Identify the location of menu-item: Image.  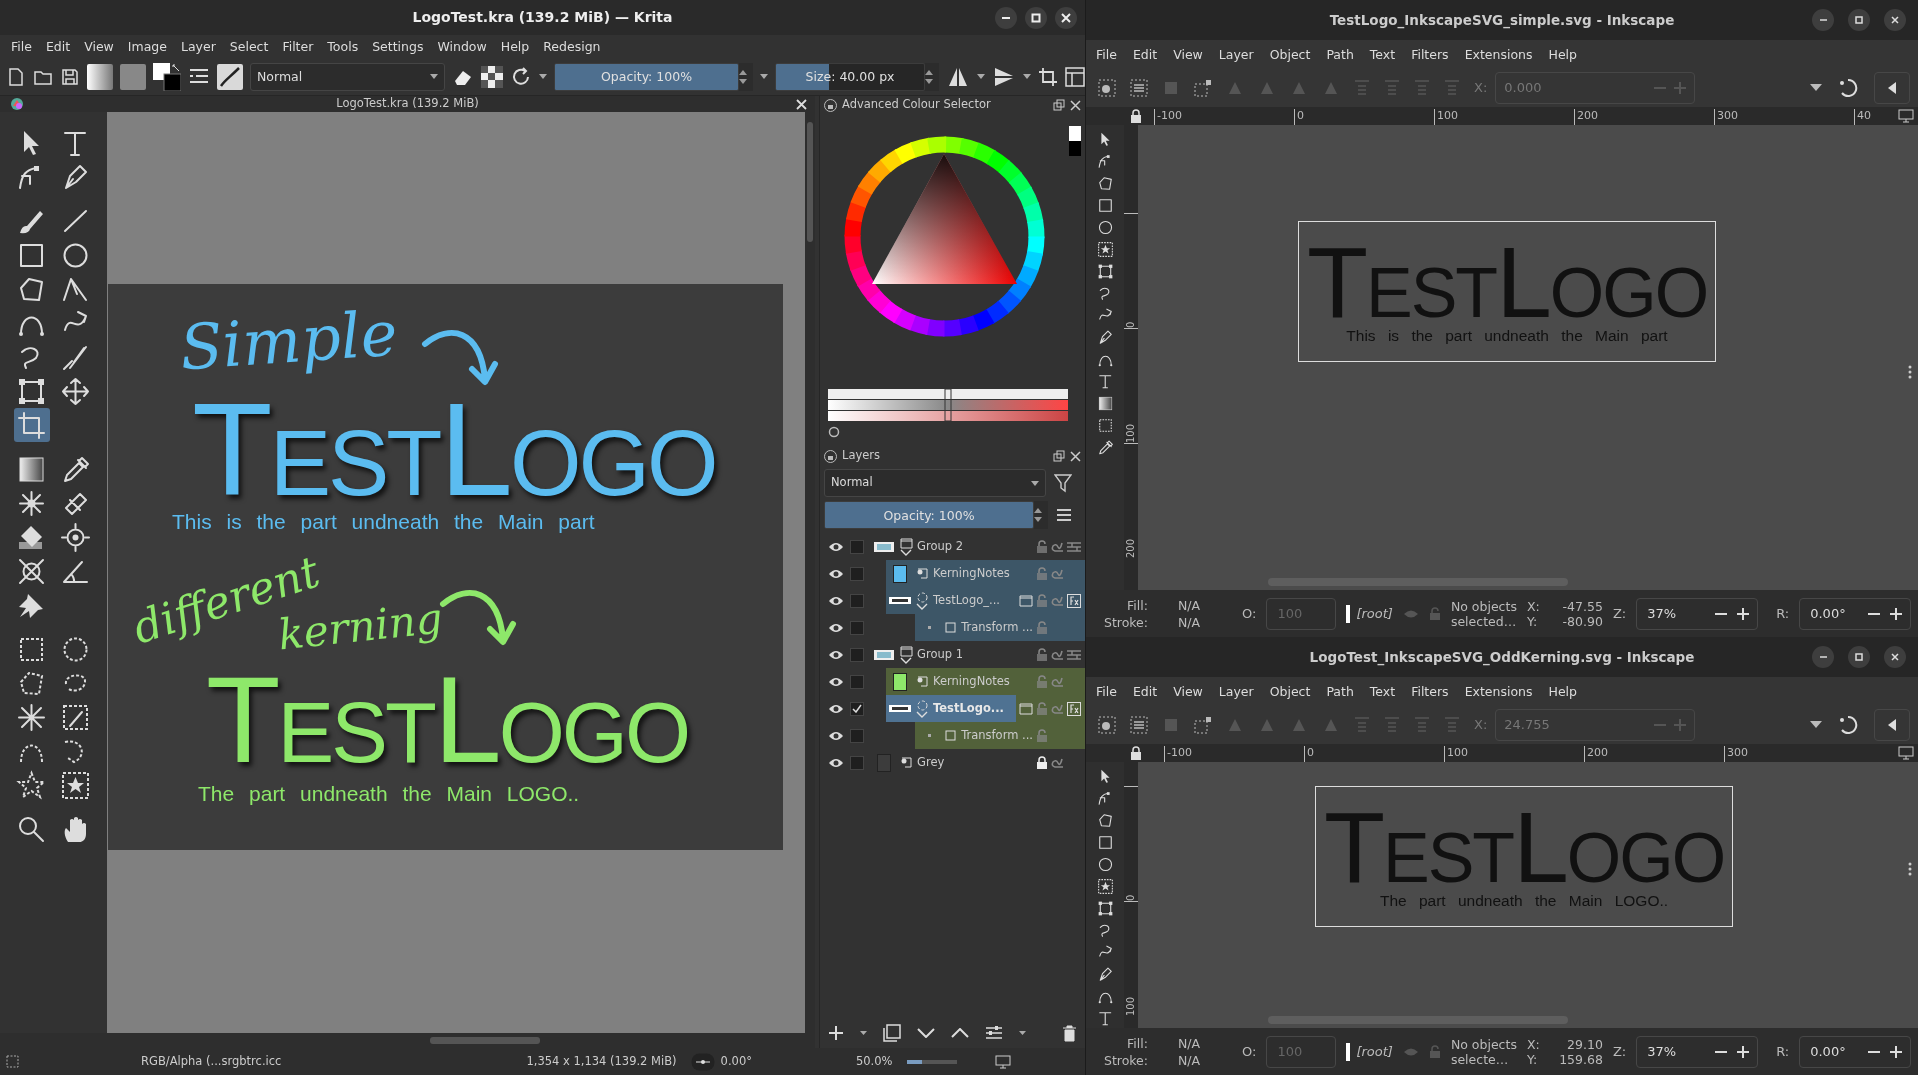
(147, 46).